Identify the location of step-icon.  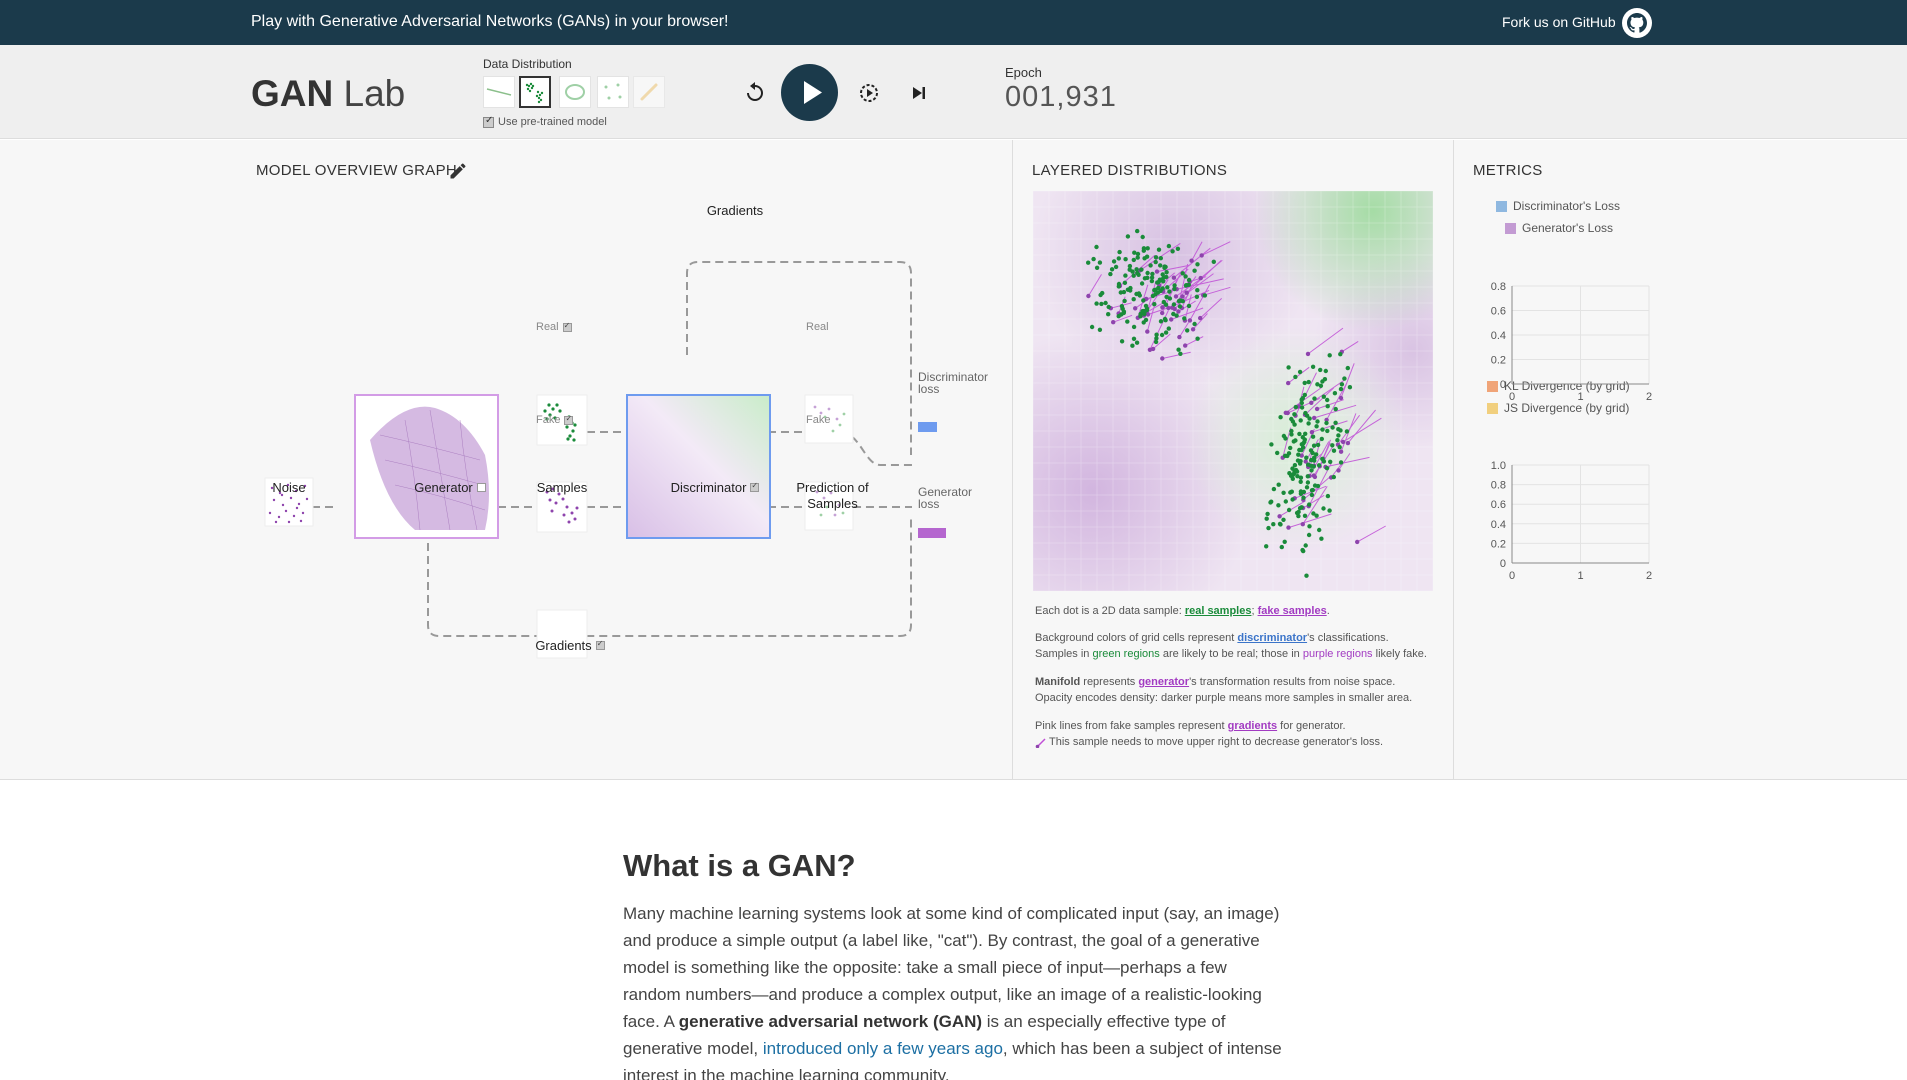
(919, 93).